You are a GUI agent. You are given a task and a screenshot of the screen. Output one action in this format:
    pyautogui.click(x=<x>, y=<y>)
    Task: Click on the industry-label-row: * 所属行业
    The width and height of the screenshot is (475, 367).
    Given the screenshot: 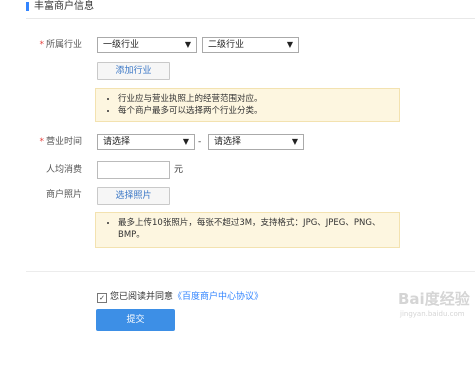 What is the action you would take?
    pyautogui.click(x=52, y=45)
    